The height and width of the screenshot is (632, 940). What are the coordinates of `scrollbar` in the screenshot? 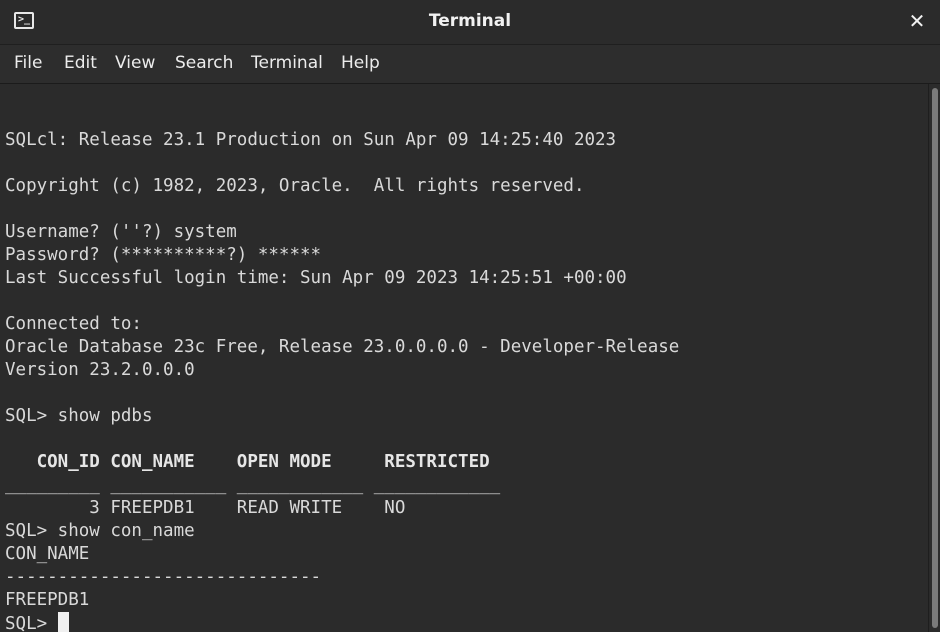 It's located at (934, 358).